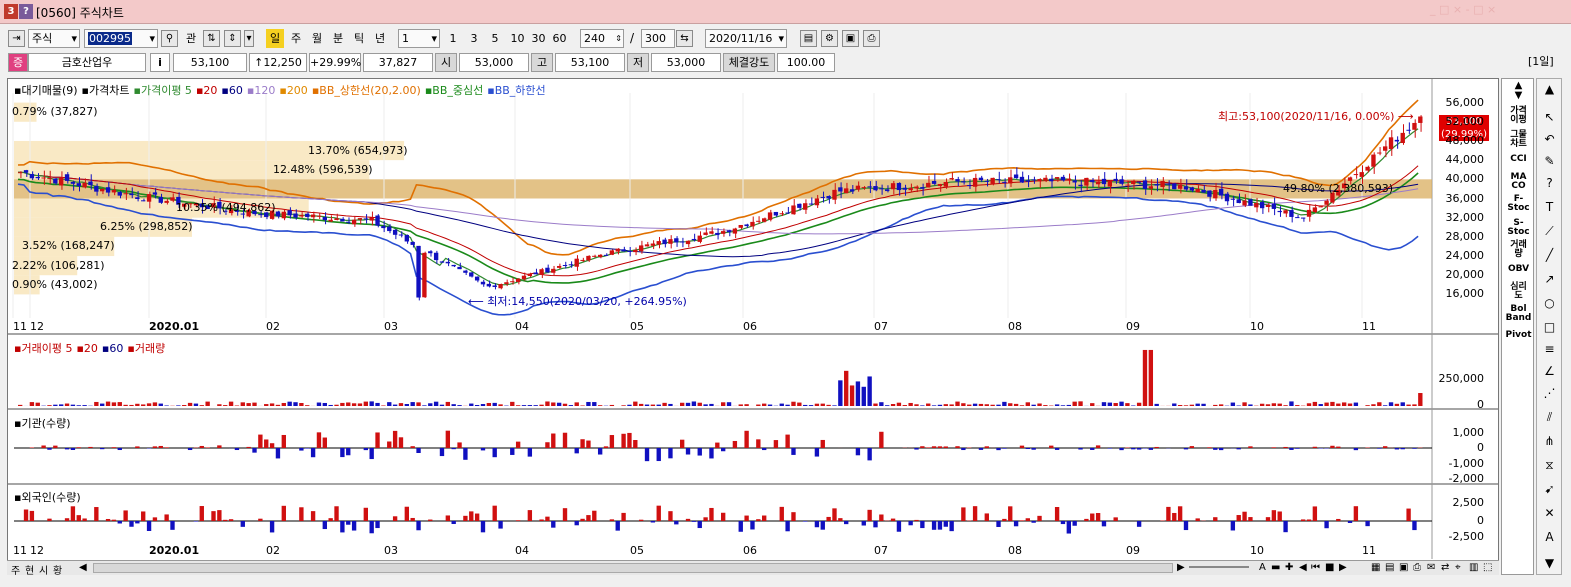  I want to click on compare-icon: ⇄, so click(1445, 567).